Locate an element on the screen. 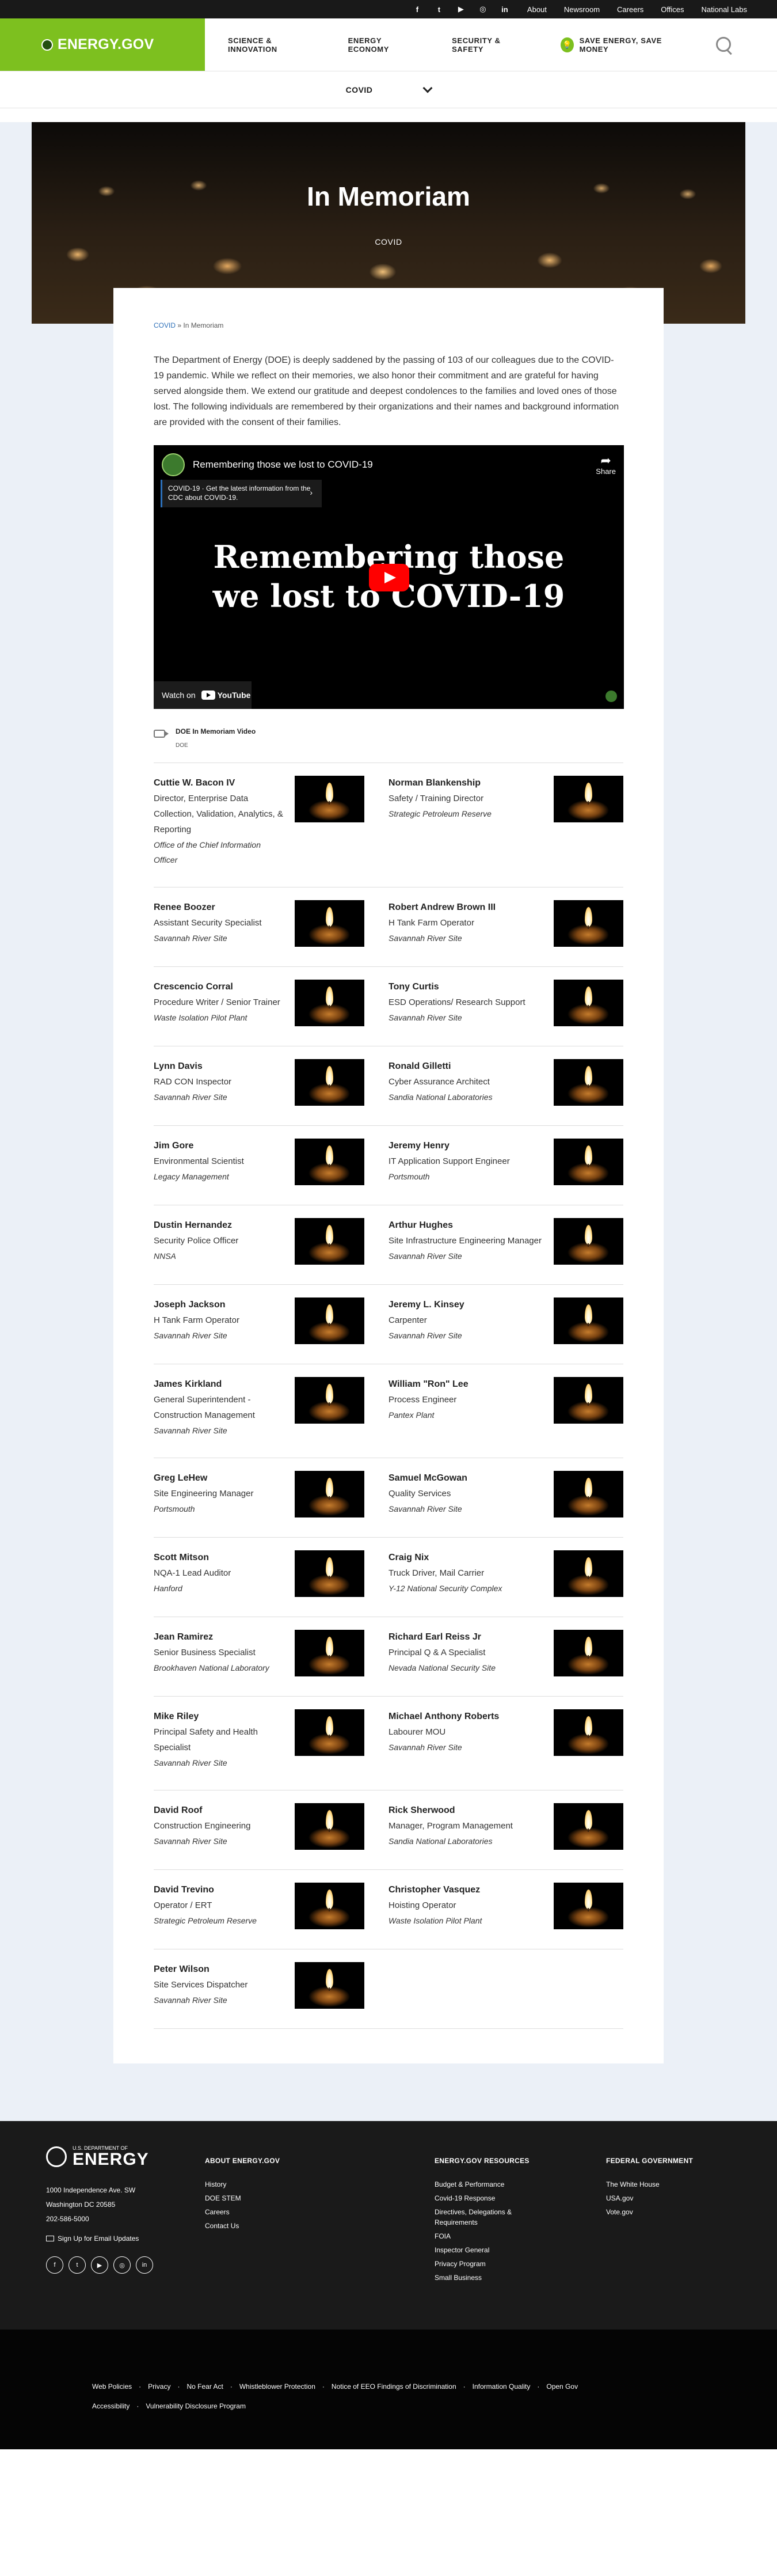 The image size is (777, 2576). site-logo: ENERGY.GOV is located at coordinates (103, 44).